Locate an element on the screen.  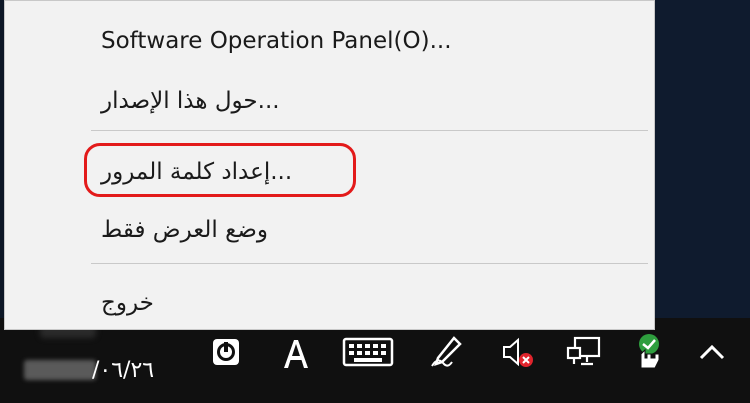
menu-item-about: ...حول هذا الإصدار is located at coordinates (329, 101).